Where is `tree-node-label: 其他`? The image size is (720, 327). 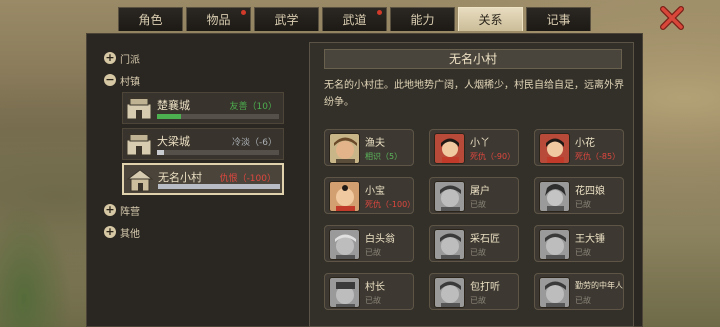 tree-node-label: 其他 is located at coordinates (130, 234).